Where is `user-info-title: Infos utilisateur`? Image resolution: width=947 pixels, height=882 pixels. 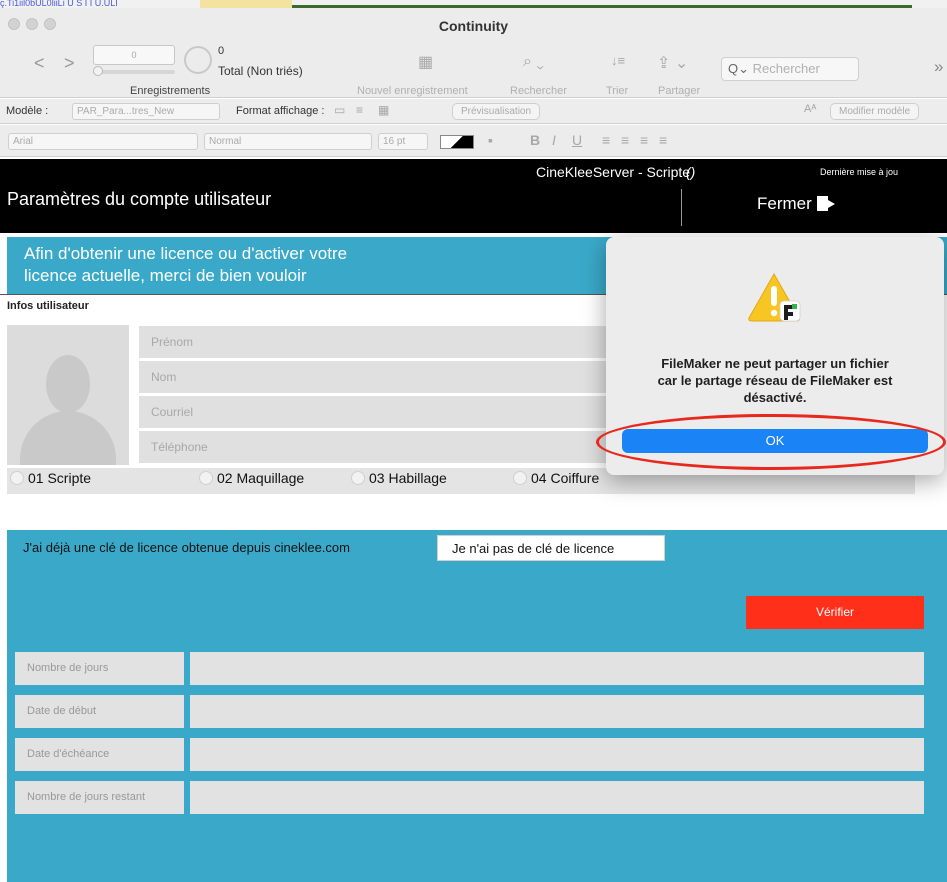
user-info-title: Infos utilisateur is located at coordinates (48, 306).